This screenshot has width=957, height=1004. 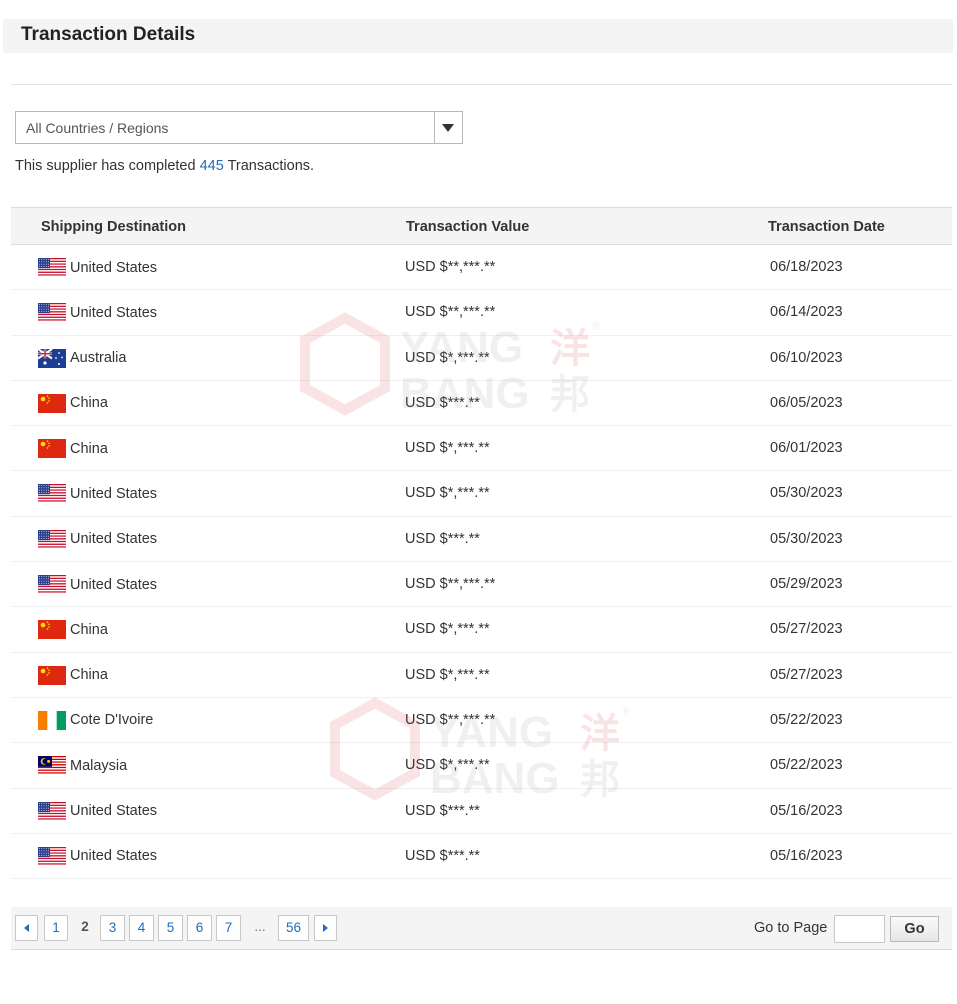 What do you see at coordinates (108, 34) in the screenshot?
I see `page-title: Transaction Details` at bounding box center [108, 34].